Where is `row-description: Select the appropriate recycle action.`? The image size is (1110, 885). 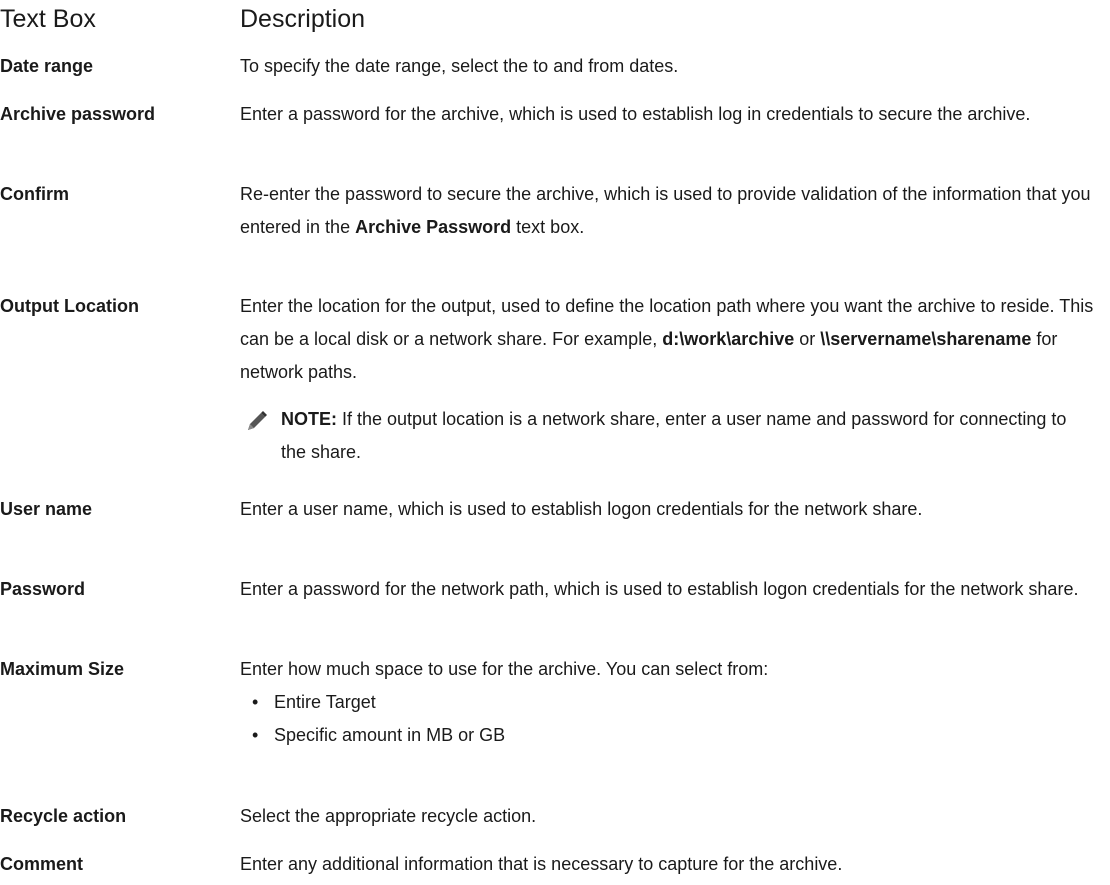
row-description: Select the appropriate recycle action. is located at coordinates (388, 816).